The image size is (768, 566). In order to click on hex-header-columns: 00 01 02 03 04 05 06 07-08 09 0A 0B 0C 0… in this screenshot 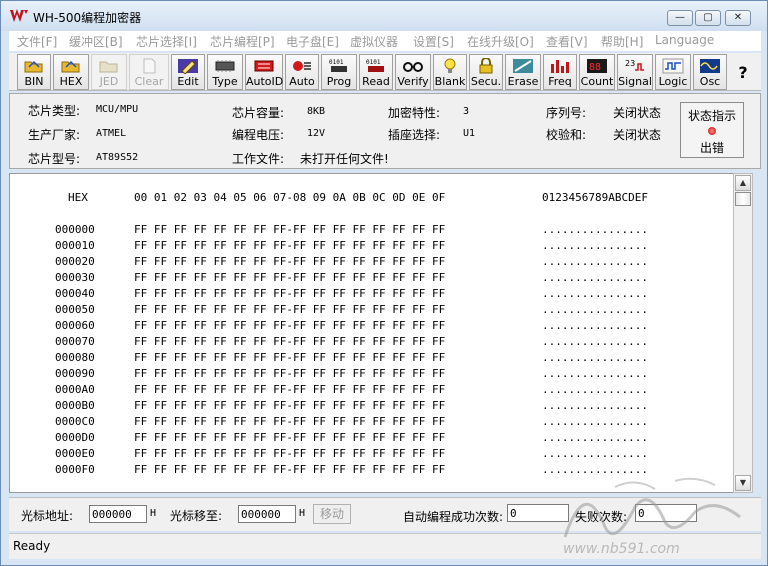, I will do `click(290, 197)`.